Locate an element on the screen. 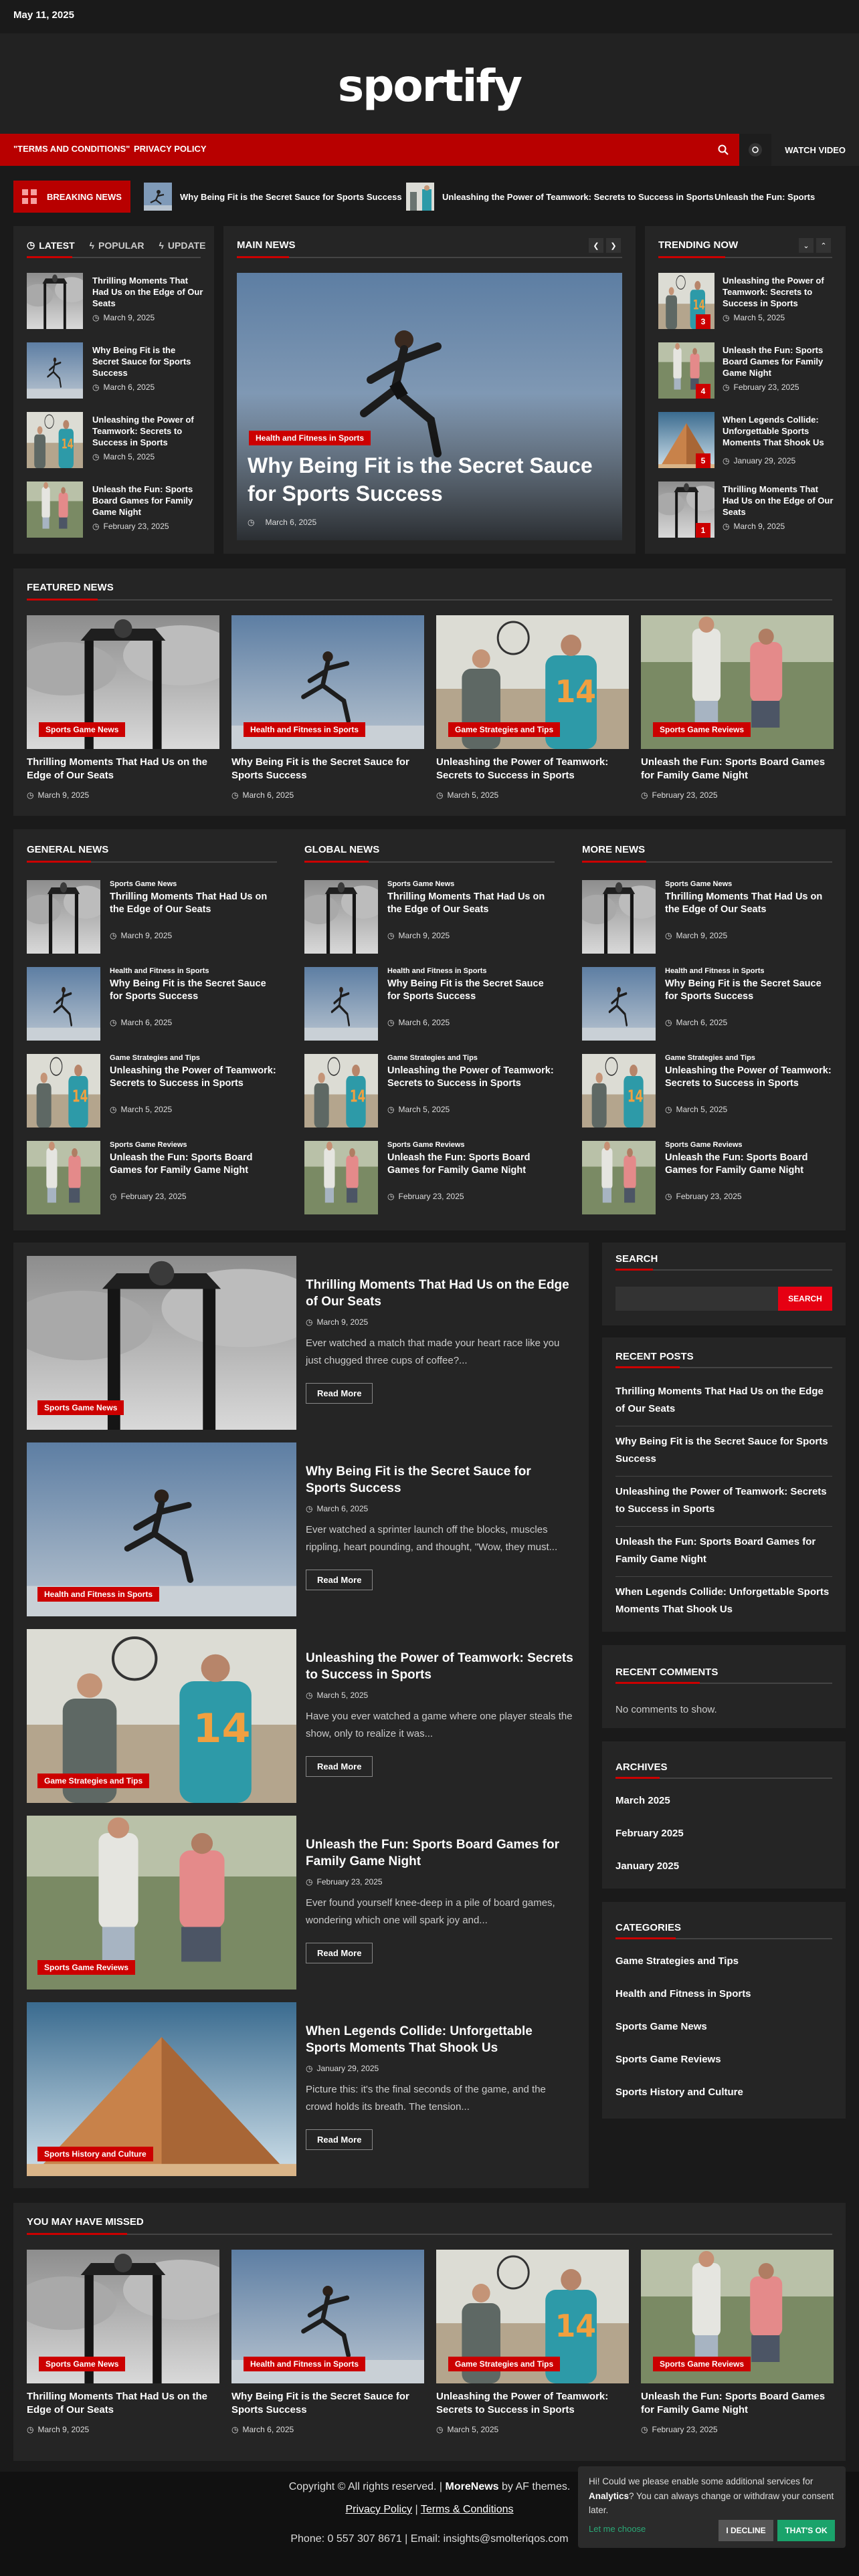  archive-link: February 2025 is located at coordinates (649, 1834).